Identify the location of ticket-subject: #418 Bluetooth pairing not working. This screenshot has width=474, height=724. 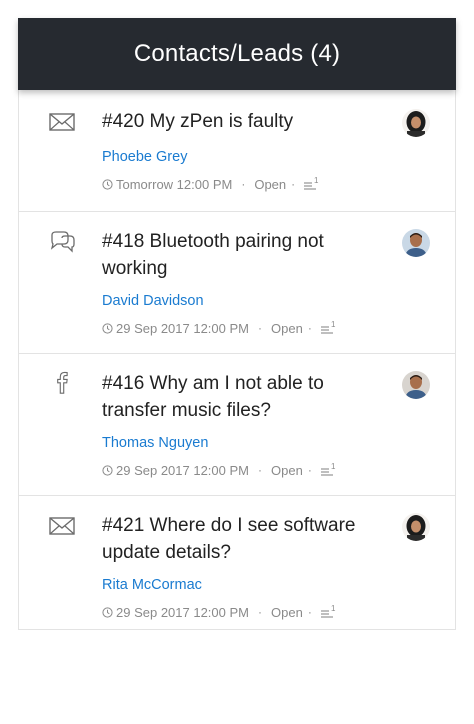
(237, 255).